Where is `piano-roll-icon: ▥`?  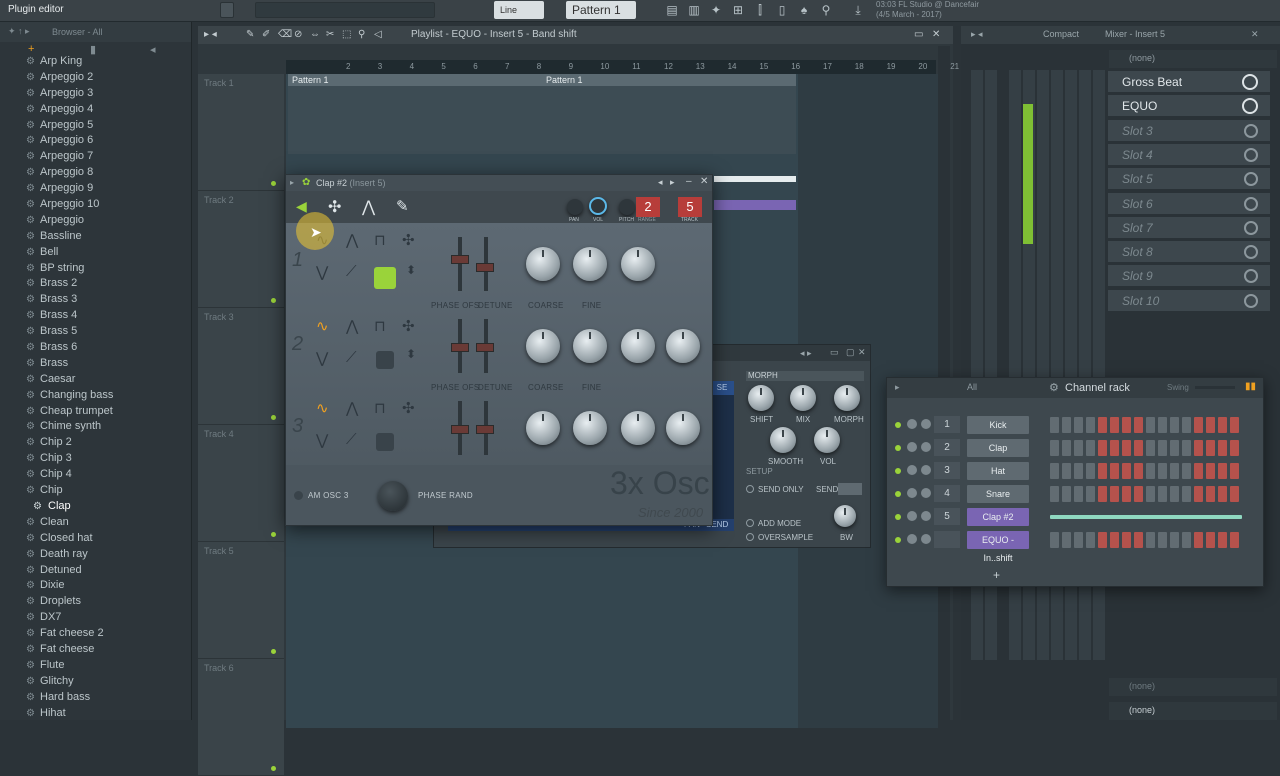
piano-roll-icon: ▥ is located at coordinates (694, 10).